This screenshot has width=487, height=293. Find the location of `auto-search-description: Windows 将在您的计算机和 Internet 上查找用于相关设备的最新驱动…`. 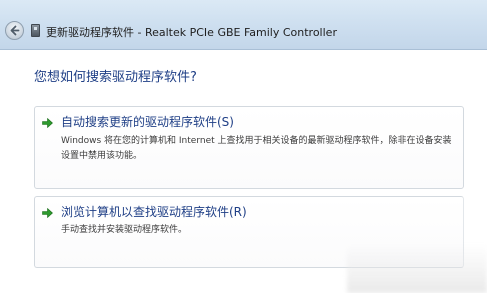

auto-search-description: Windows 将在您的计算机和 Internet 上查找用于相关设备的最新驱动… is located at coordinates (256, 148).